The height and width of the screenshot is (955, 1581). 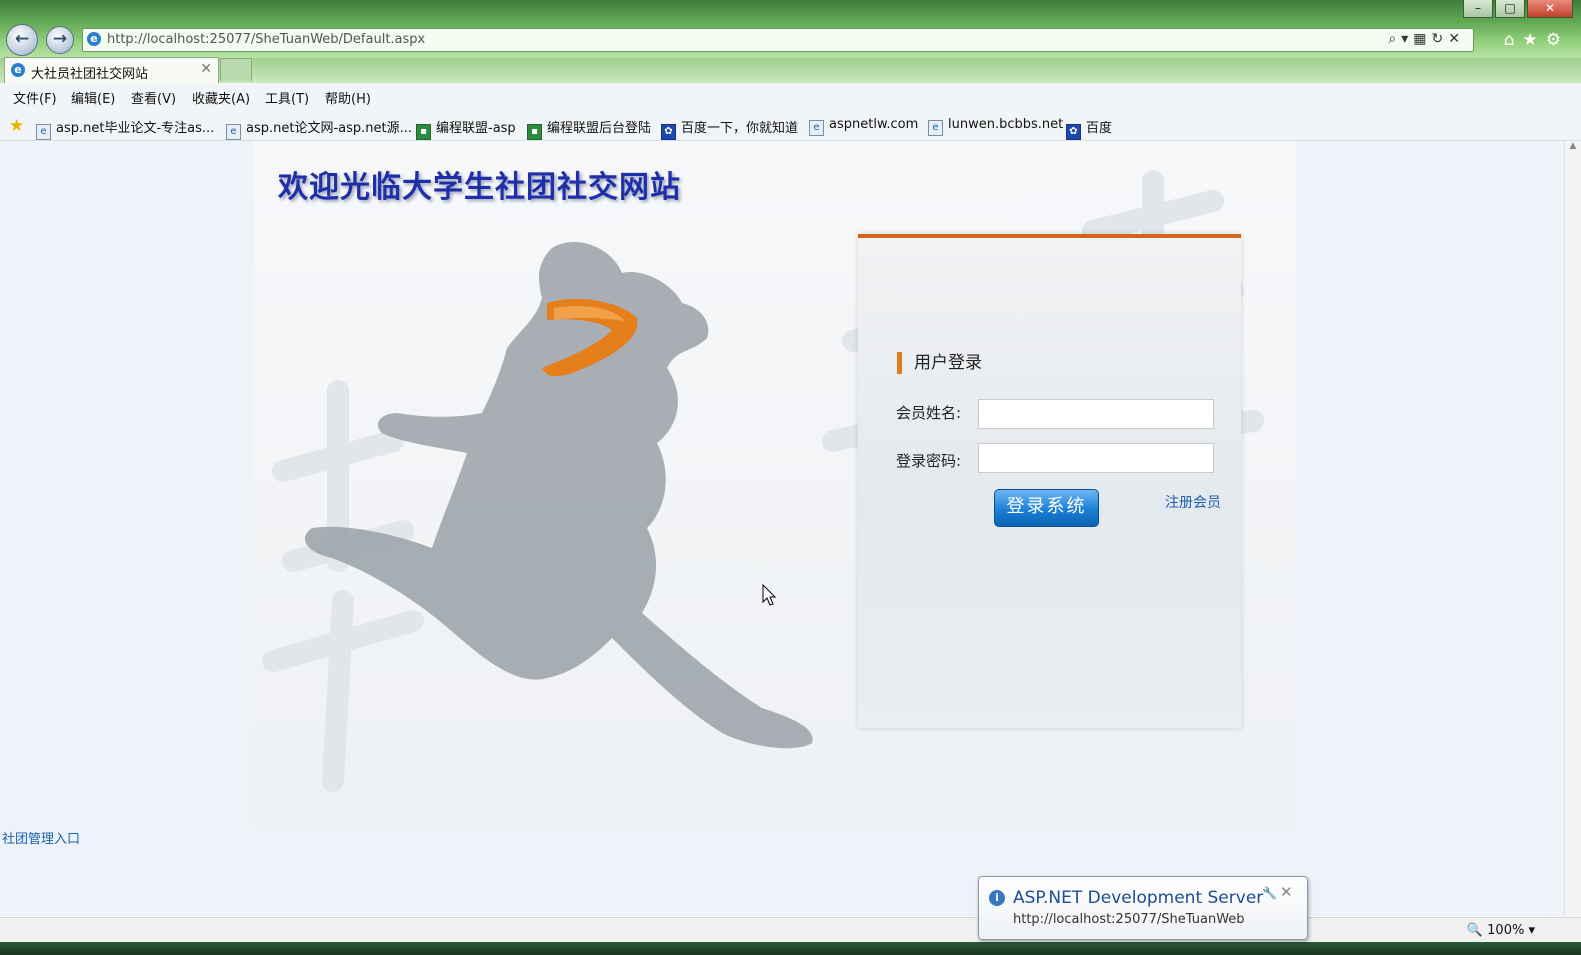 What do you see at coordinates (929, 461) in the screenshot?
I see `password-label: 登录密码:` at bounding box center [929, 461].